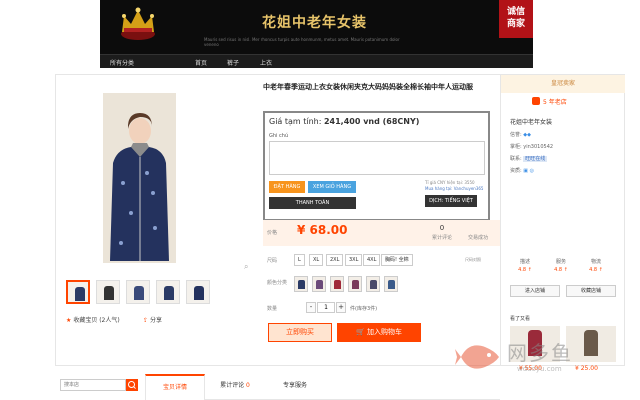 This screenshot has width=640, height=400. What do you see at coordinates (368, 87) in the screenshot?
I see `product-title: 中老年春季运动上衣女装休闲夹克大码妈妈装全棉长袖中年人运动服` at bounding box center [368, 87].